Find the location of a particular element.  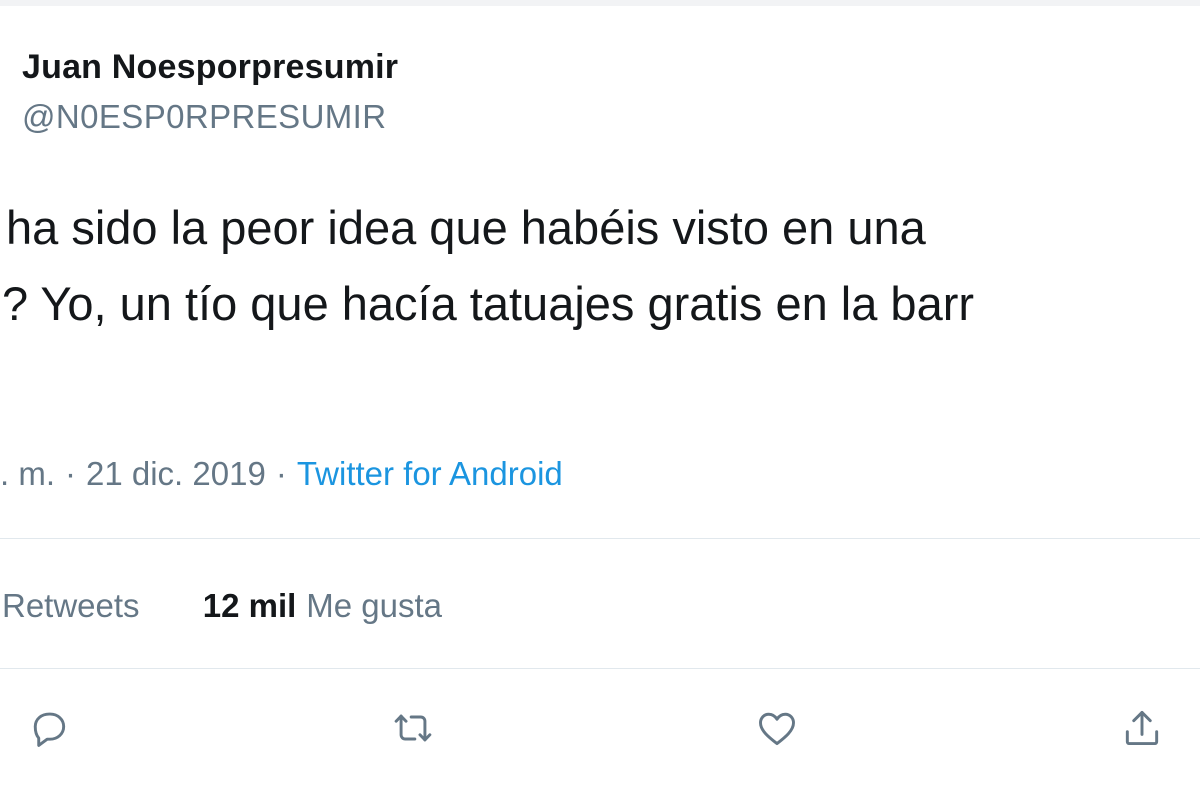

reply-button is located at coordinates (49, 730).